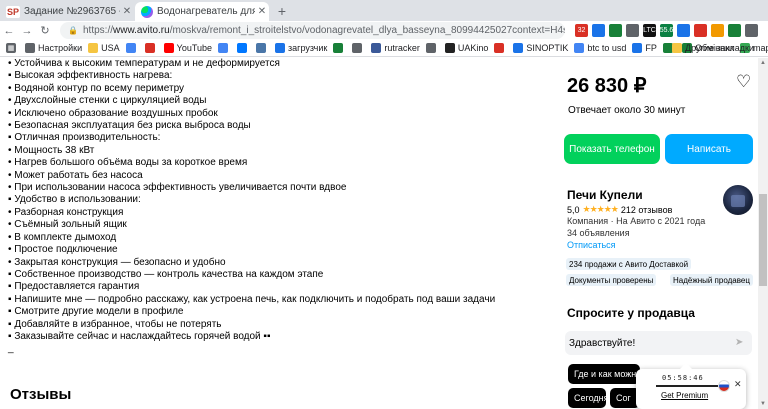  What do you see at coordinates (308, 48) in the screenshot?
I see `bookmark-label: загрузчик` at bounding box center [308, 48].